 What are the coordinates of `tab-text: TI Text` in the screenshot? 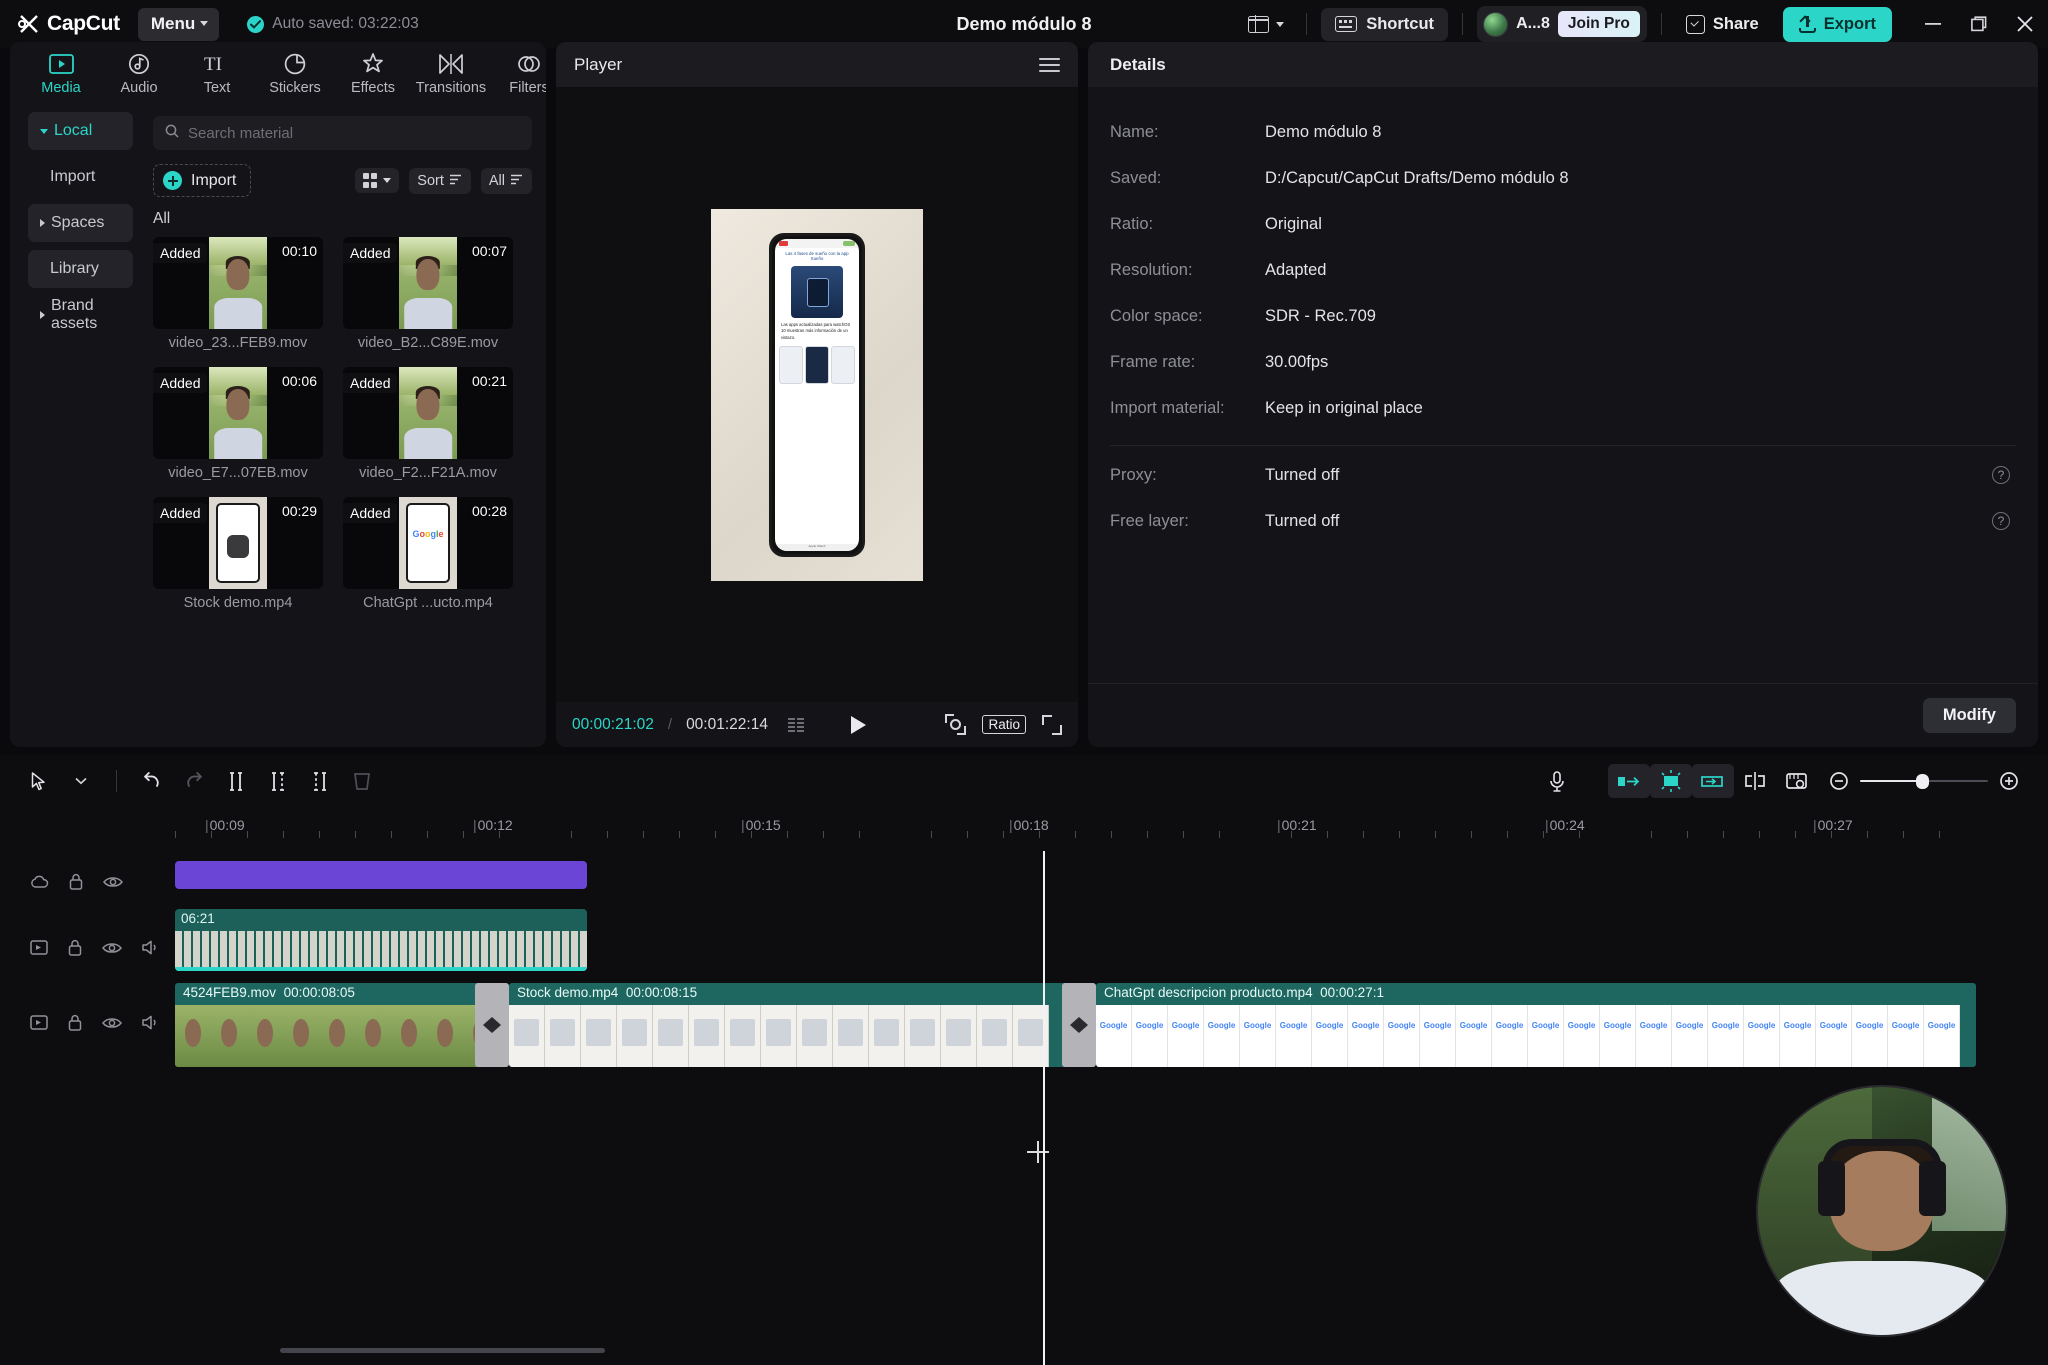 It's located at (217, 73).